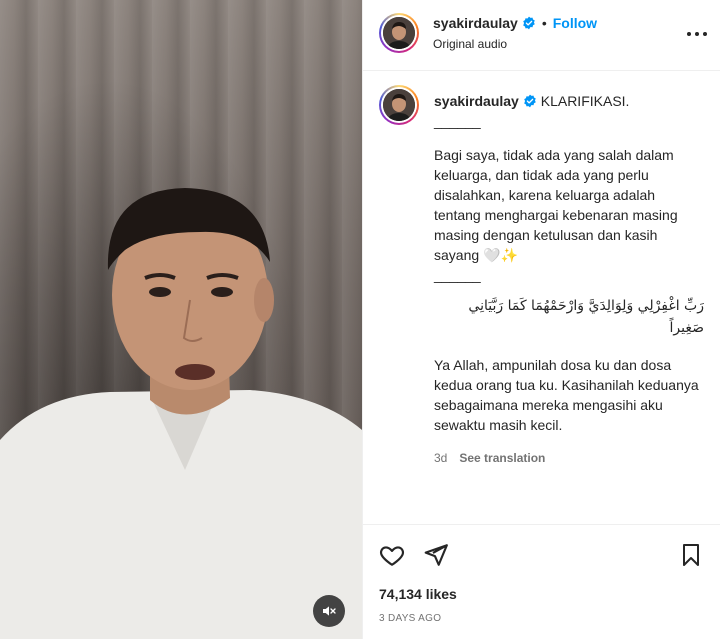  What do you see at coordinates (436, 555) in the screenshot?
I see `send-icon` at bounding box center [436, 555].